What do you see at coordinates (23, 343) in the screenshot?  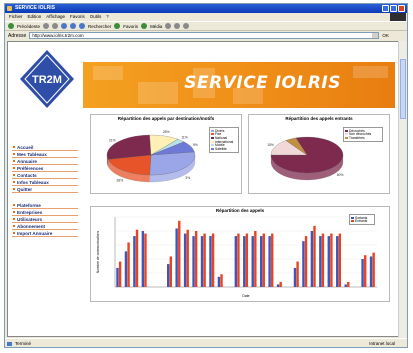 I see `status-text: Terminé` at bounding box center [23, 343].